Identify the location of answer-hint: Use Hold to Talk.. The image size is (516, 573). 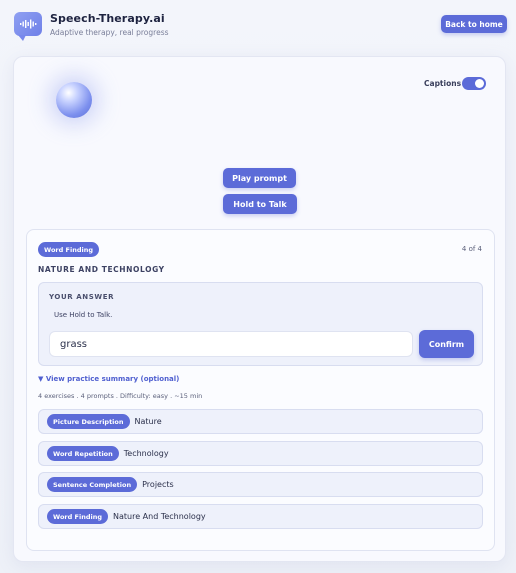
(83, 315).